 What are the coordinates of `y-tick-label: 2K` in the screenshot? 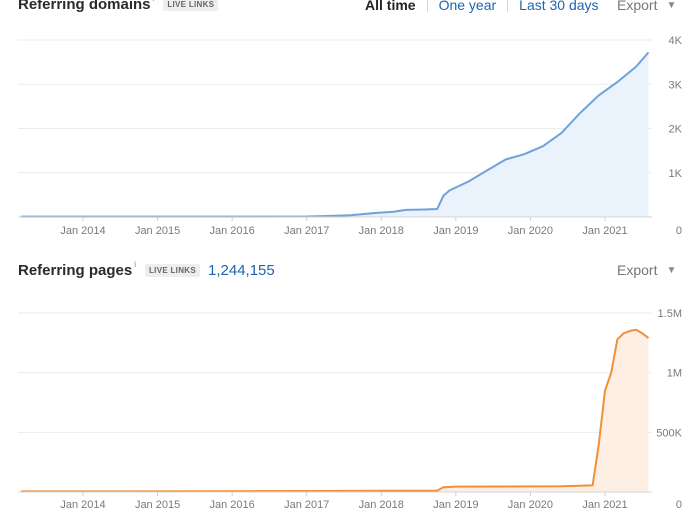 It's located at (676, 130).